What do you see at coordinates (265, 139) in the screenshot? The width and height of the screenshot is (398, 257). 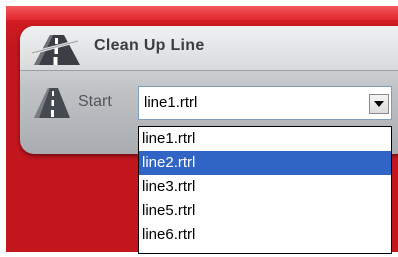 I see `dropdown-option: line1.rtrl` at bounding box center [265, 139].